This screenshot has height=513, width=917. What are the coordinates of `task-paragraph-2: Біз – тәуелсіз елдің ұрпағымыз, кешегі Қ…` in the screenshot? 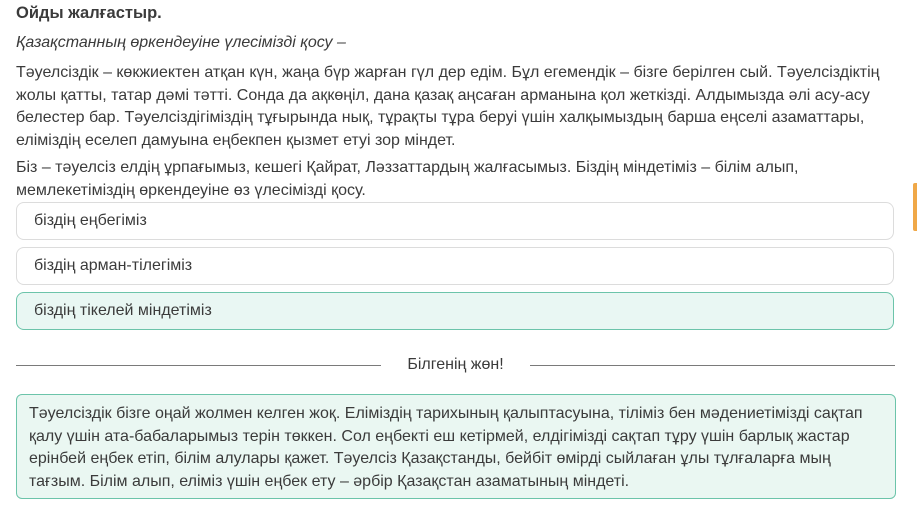 It's located at (407, 179).